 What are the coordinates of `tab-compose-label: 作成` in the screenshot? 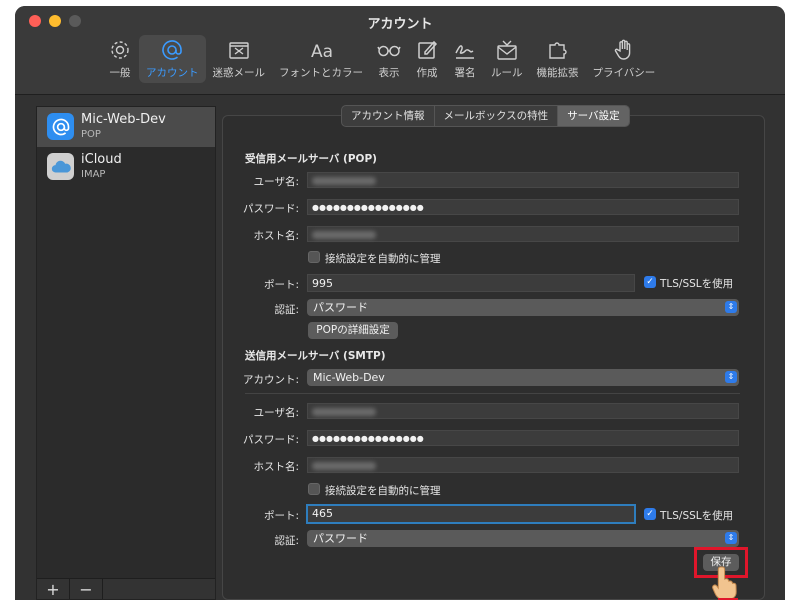 It's located at (427, 73).